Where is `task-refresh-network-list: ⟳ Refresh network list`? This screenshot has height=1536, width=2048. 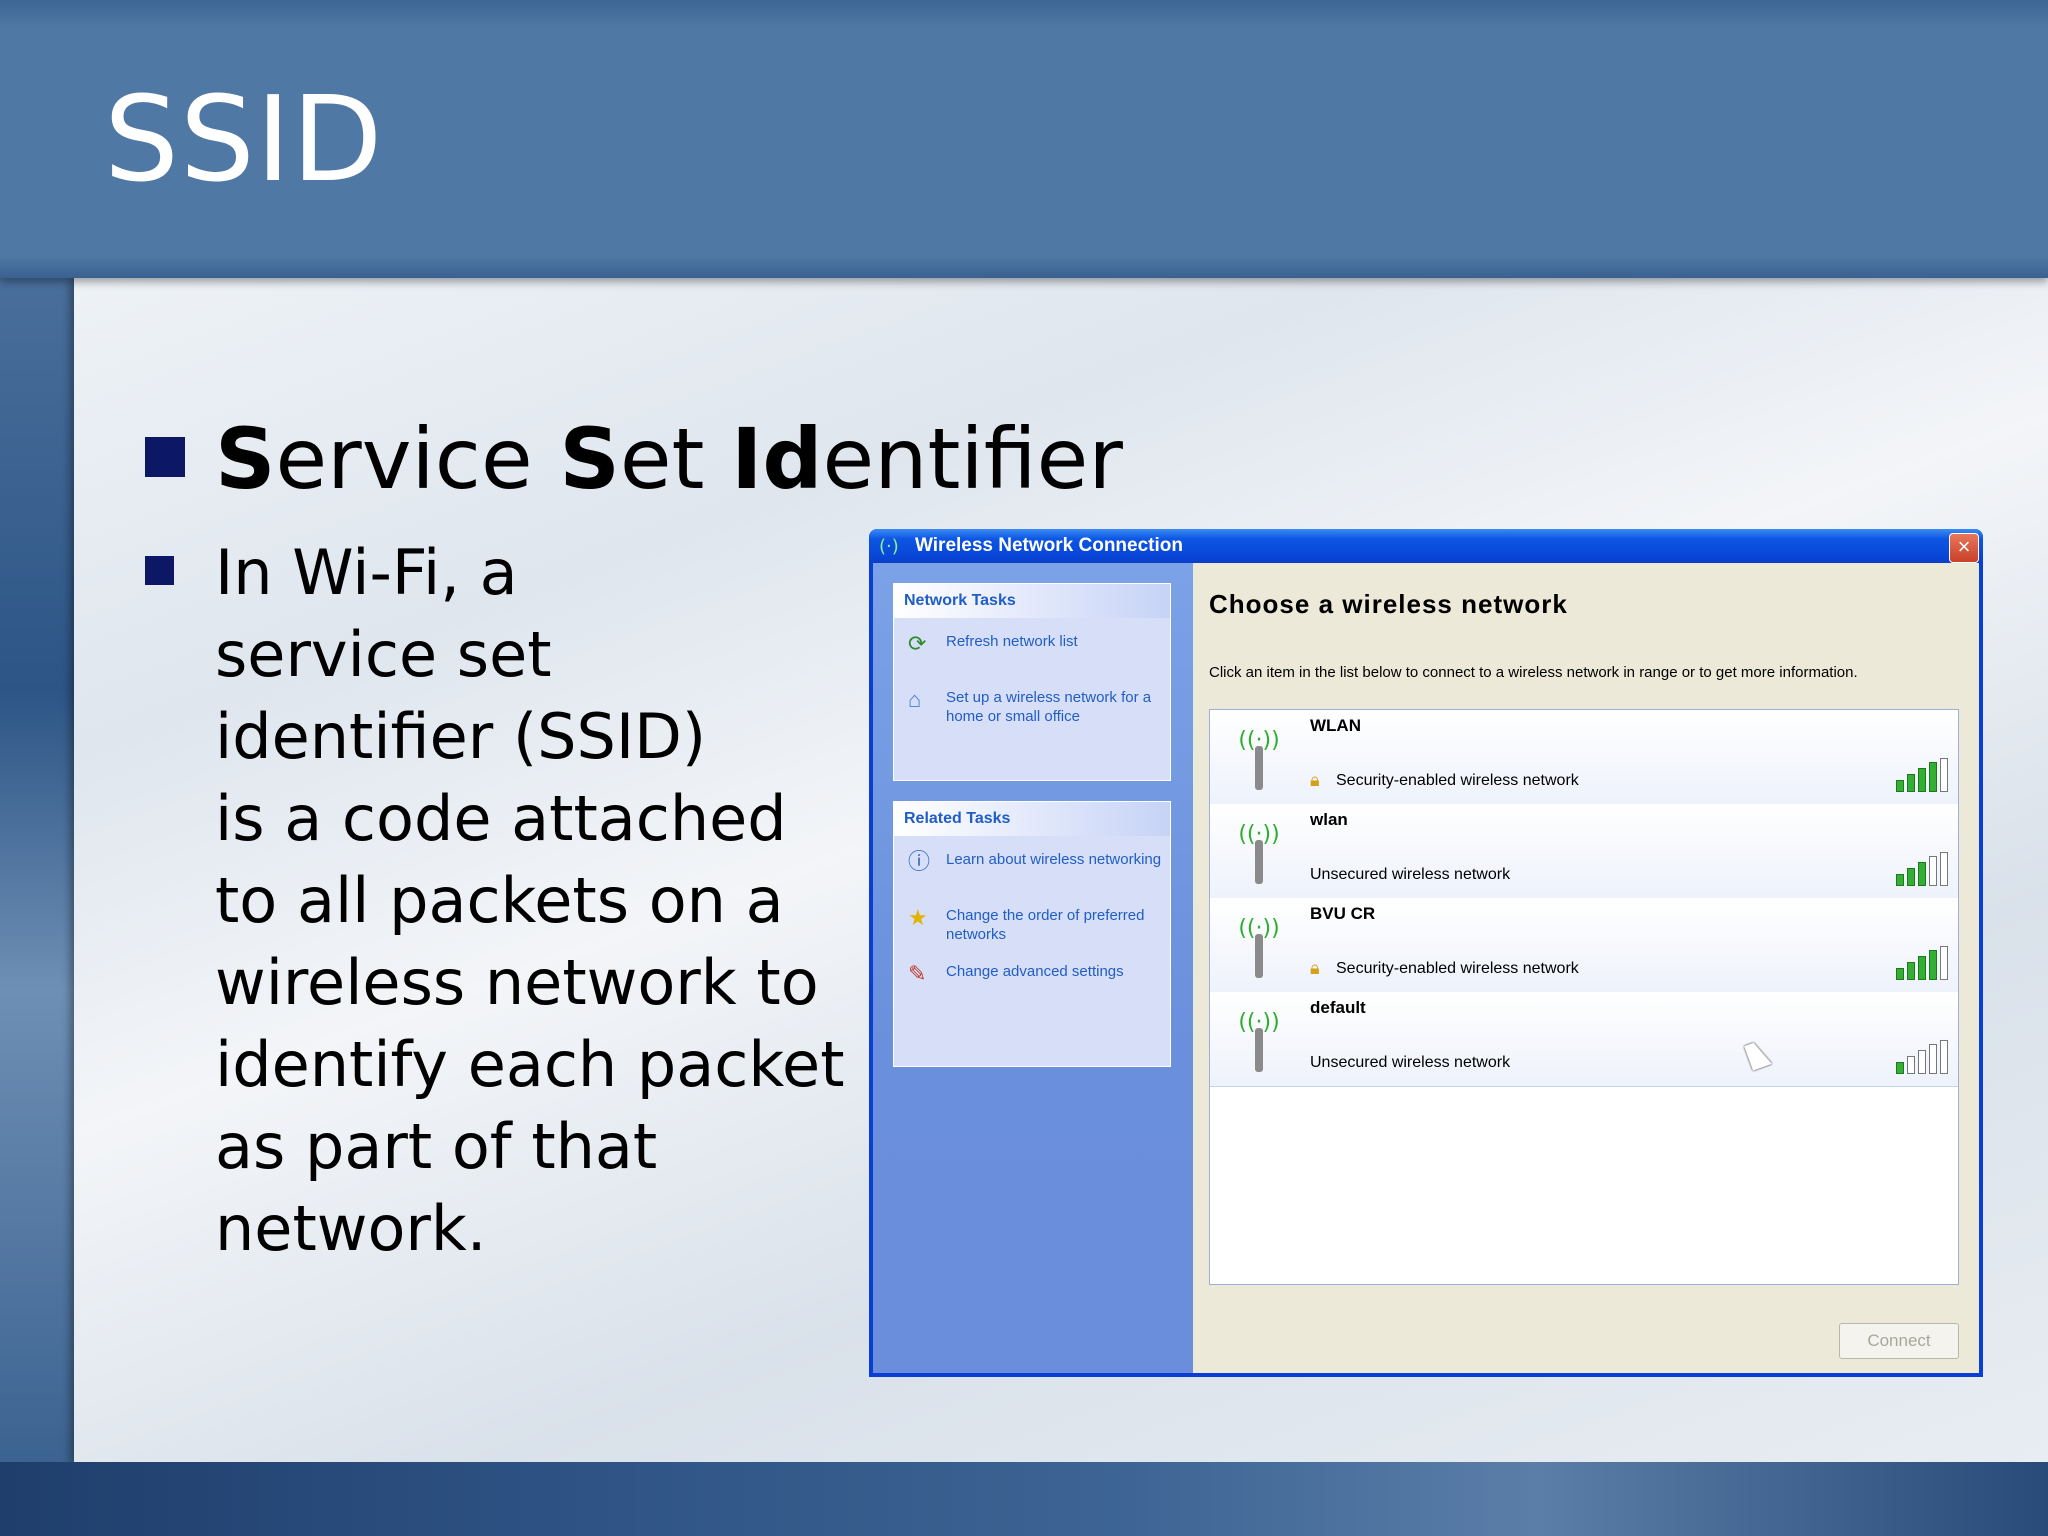 task-refresh-network-list: ⟳ Refresh network list is located at coordinates (1032, 652).